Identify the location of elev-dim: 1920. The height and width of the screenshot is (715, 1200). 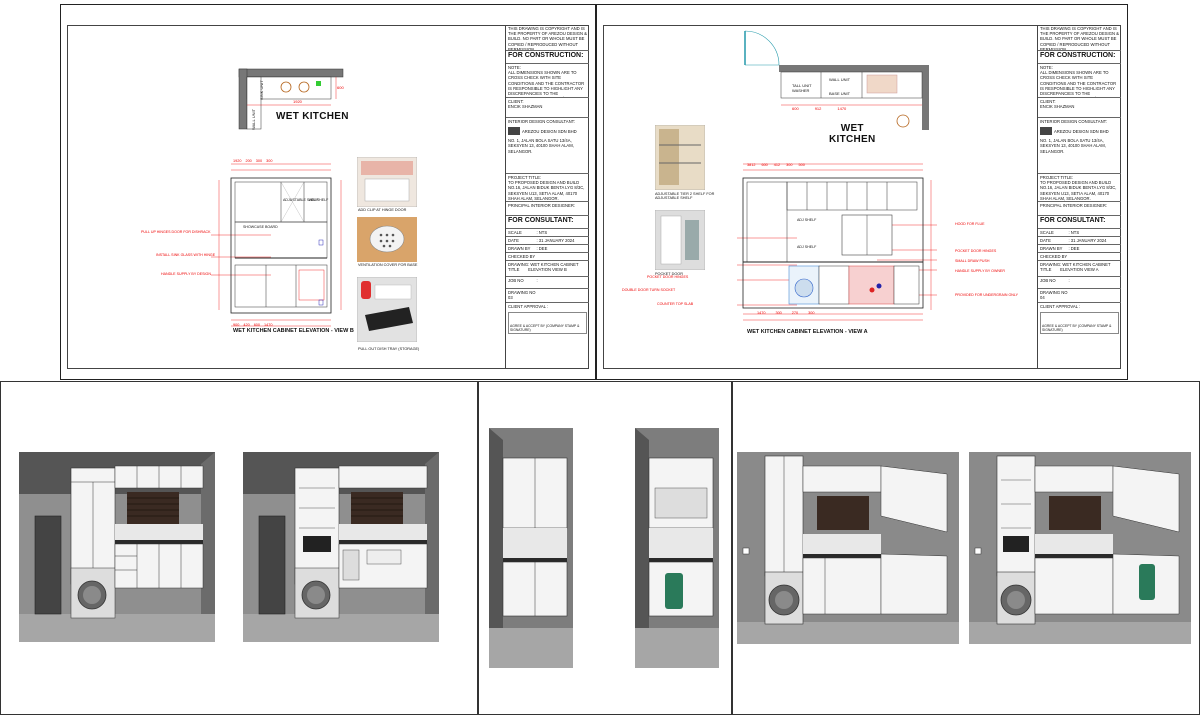
(237, 161).